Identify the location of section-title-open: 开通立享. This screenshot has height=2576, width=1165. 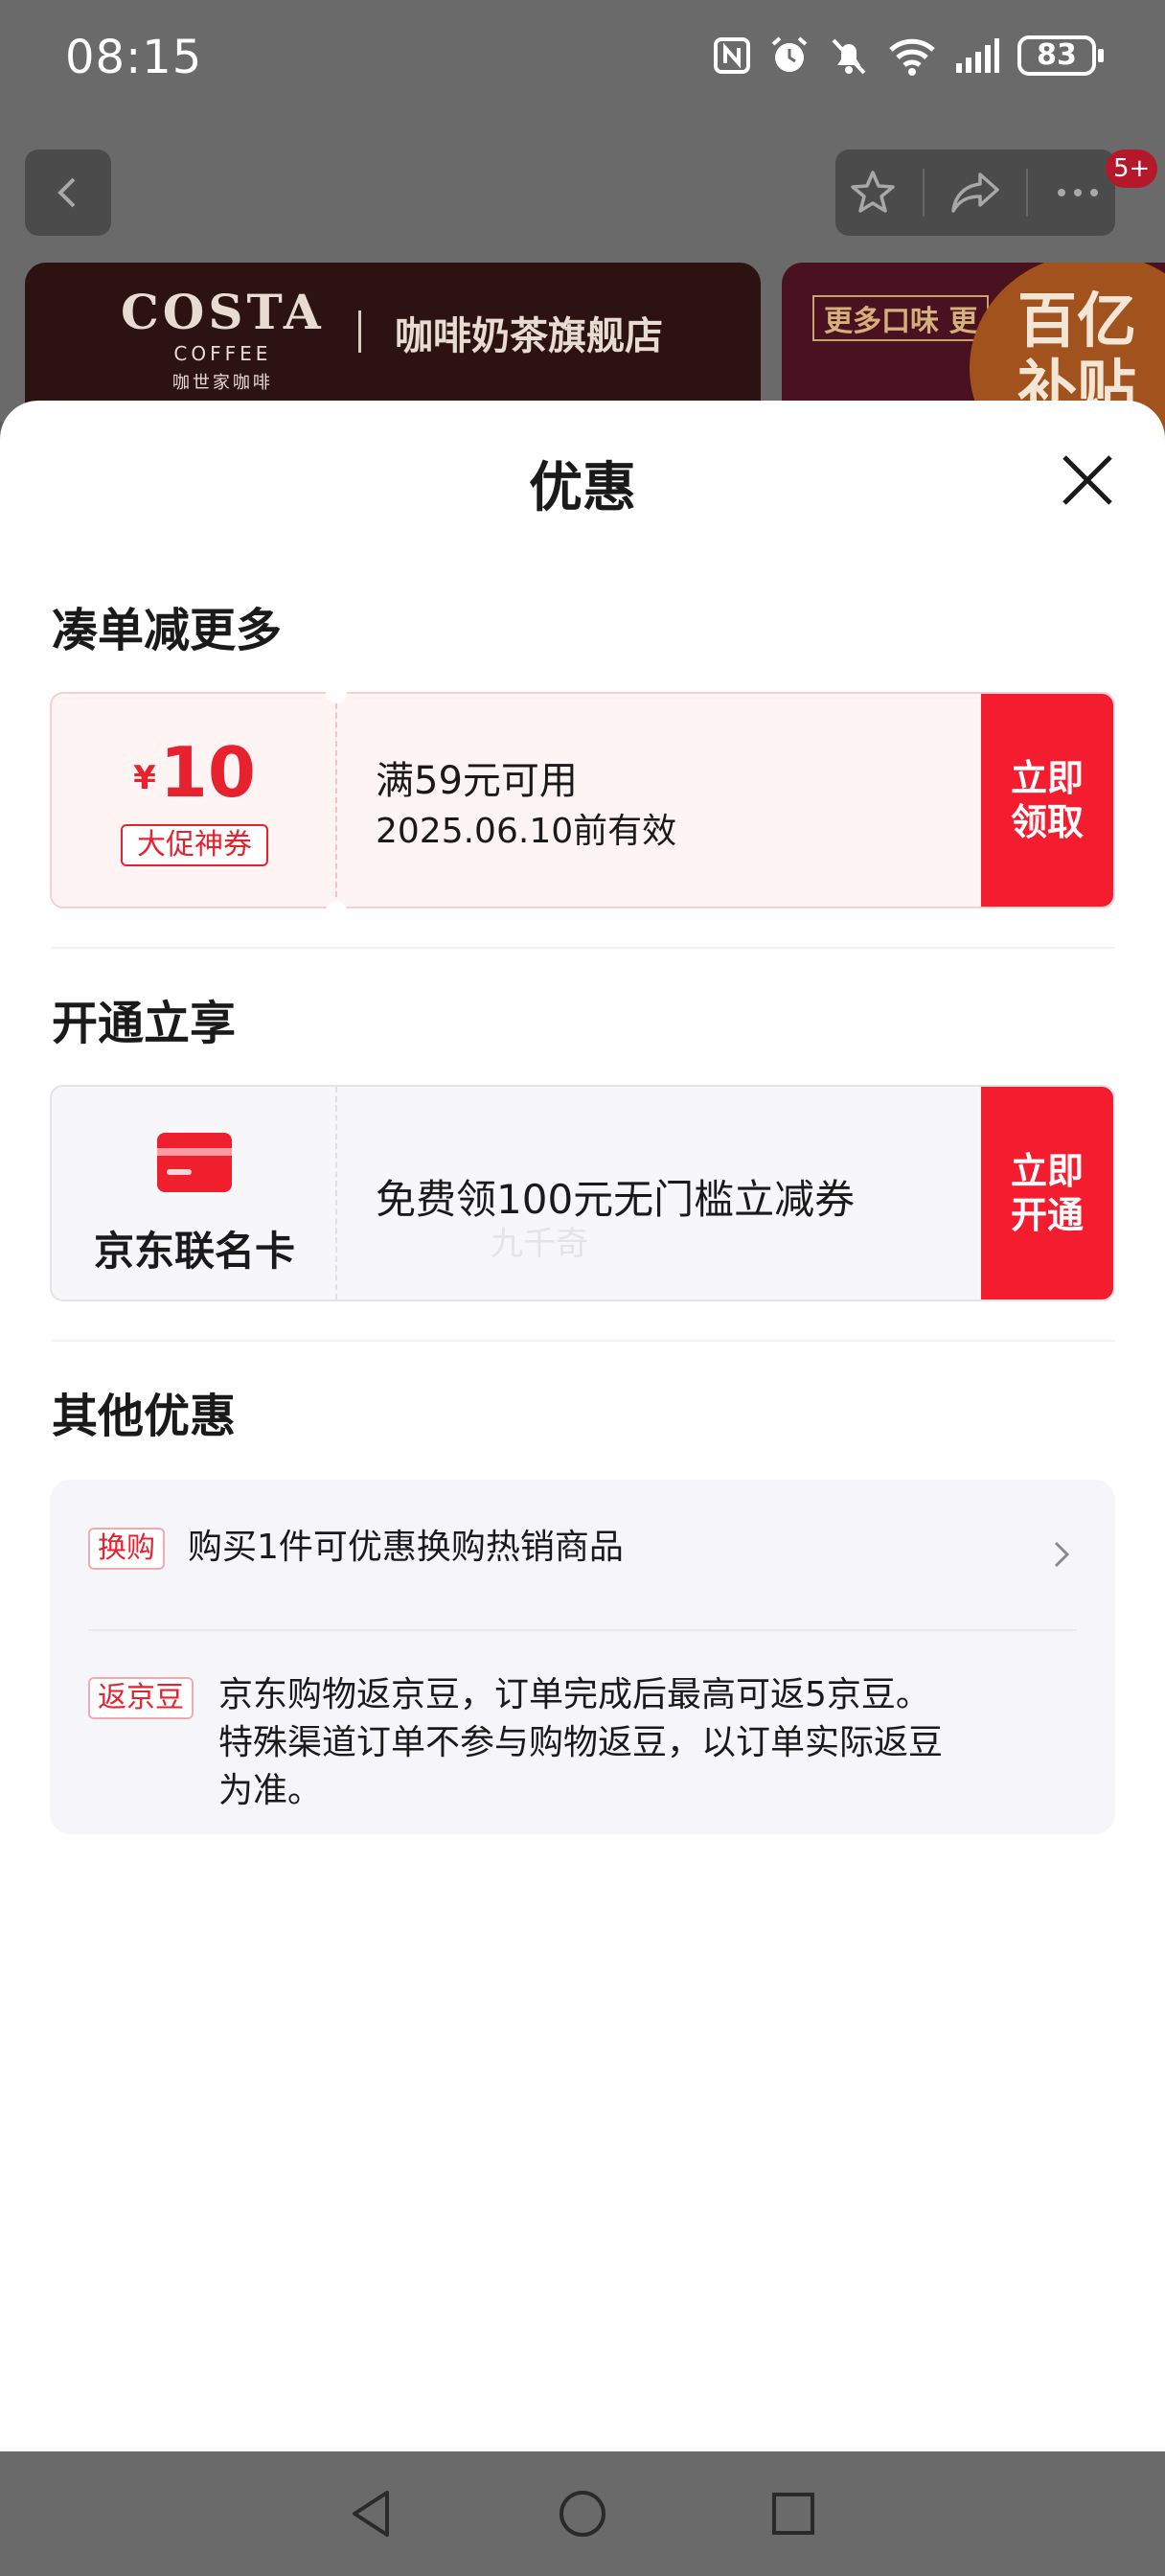
(144, 1023).